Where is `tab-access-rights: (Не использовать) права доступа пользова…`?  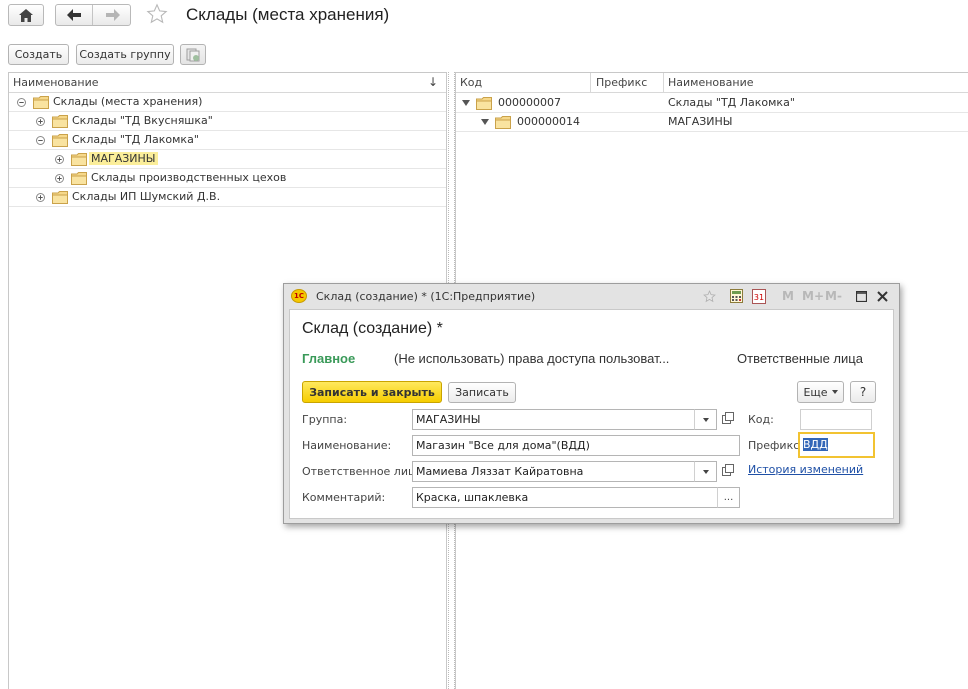
tab-access-rights: (Не использовать) права доступа пользова… is located at coordinates (531, 358).